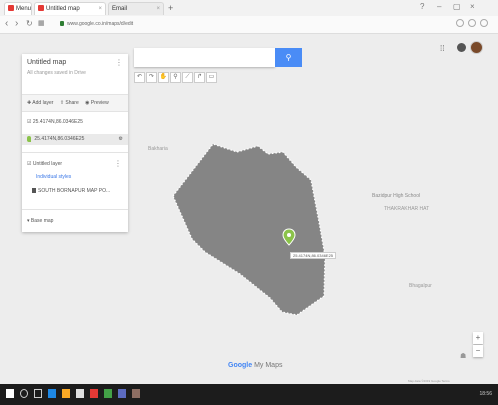 This screenshot has width=498, height=405. What do you see at coordinates (75, 139) in the screenshot?
I see `layer-1-item: 25.4174N,86.0346E25 ⚙` at bounding box center [75, 139].